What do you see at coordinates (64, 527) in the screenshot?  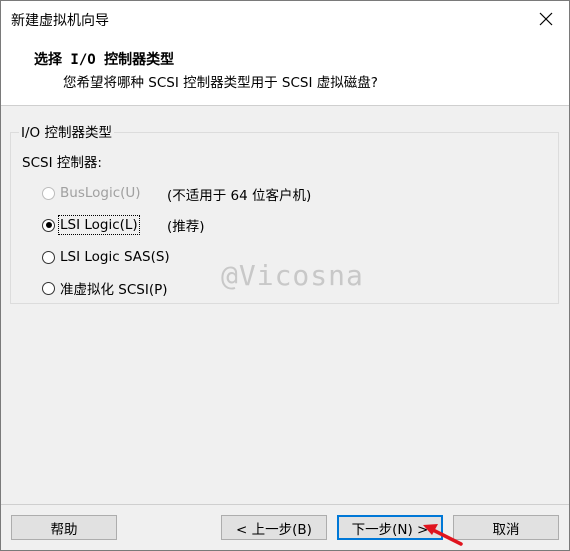 I see `help-button: 帮助` at bounding box center [64, 527].